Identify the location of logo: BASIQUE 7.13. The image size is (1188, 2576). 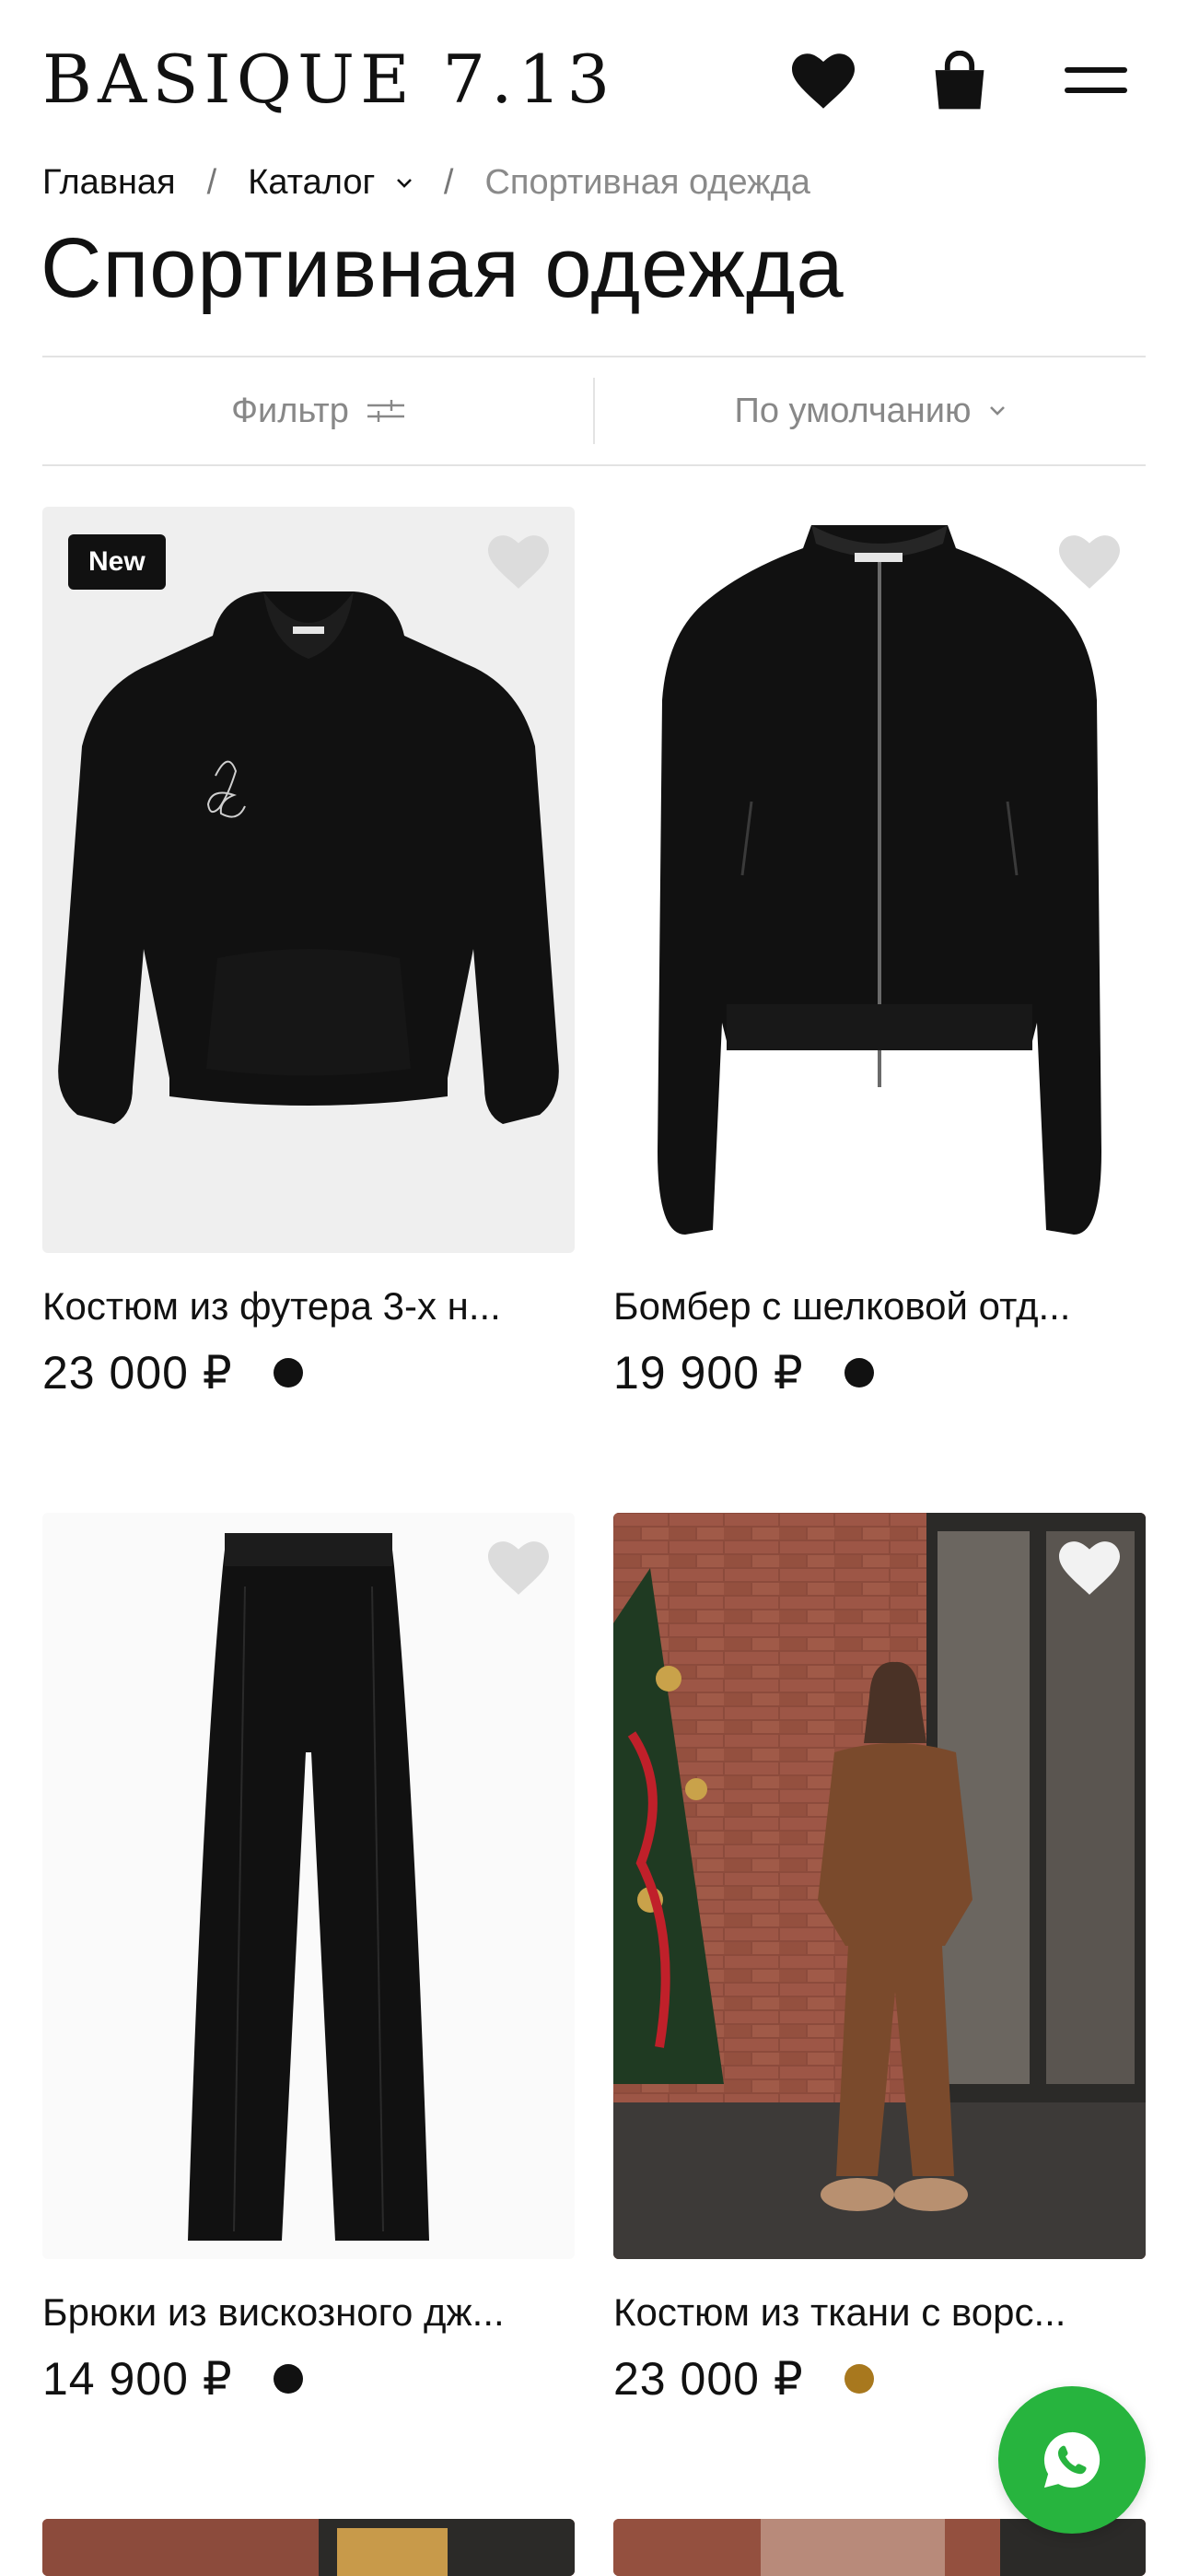
(328, 79).